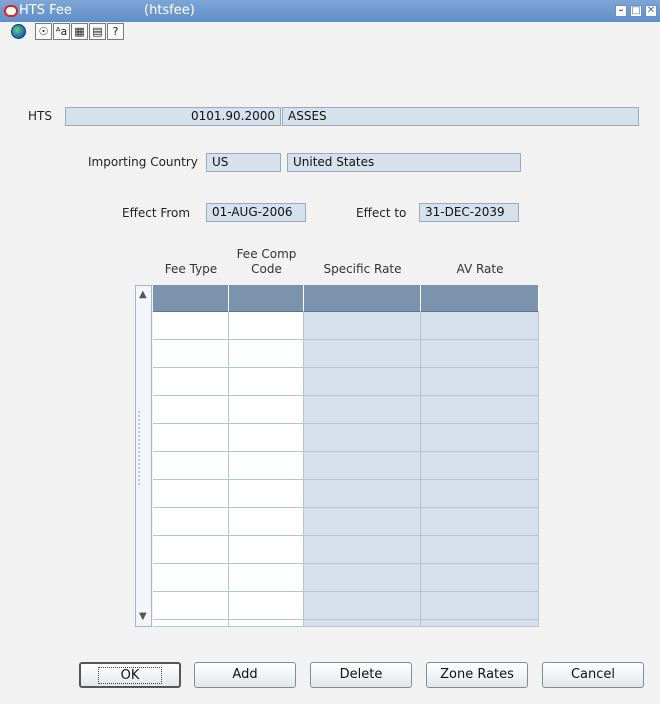 Image resolution: width=660 pixels, height=704 pixels. What do you see at coordinates (330, 33) in the screenshot?
I see `toolbar: ☉ ᴬa ▦ ▤ ?` at bounding box center [330, 33].